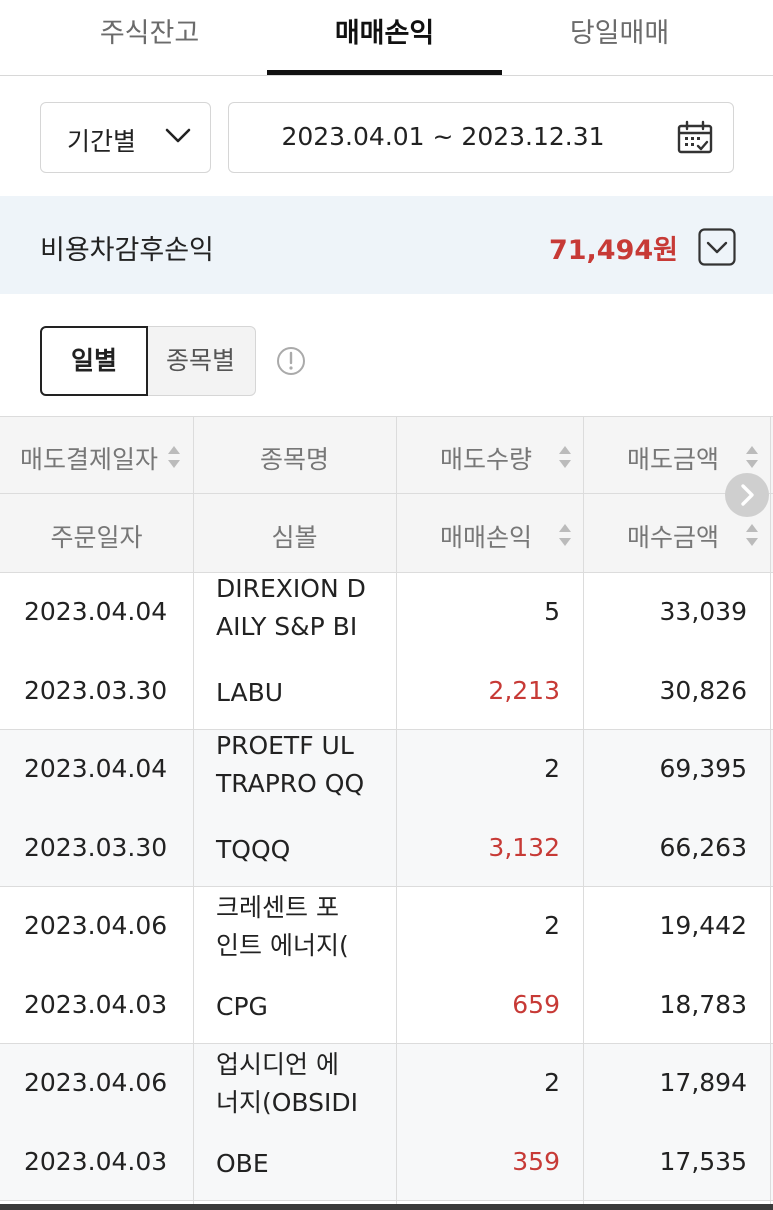 Image resolution: width=773 pixels, height=1210 pixels. I want to click on row-4-pnl: 359, so click(536, 1161).